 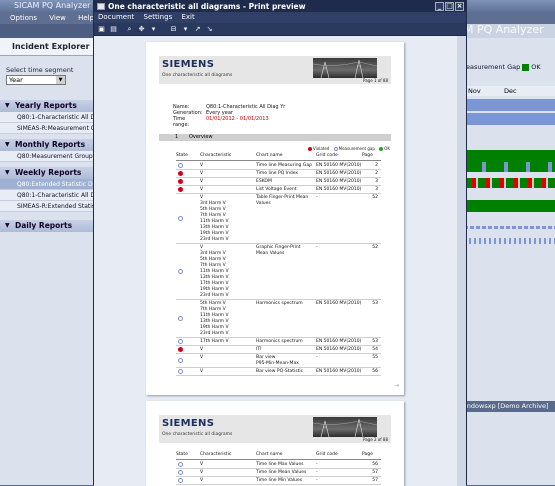 I want to click on violated-state-icon, so click(x=180, y=349).